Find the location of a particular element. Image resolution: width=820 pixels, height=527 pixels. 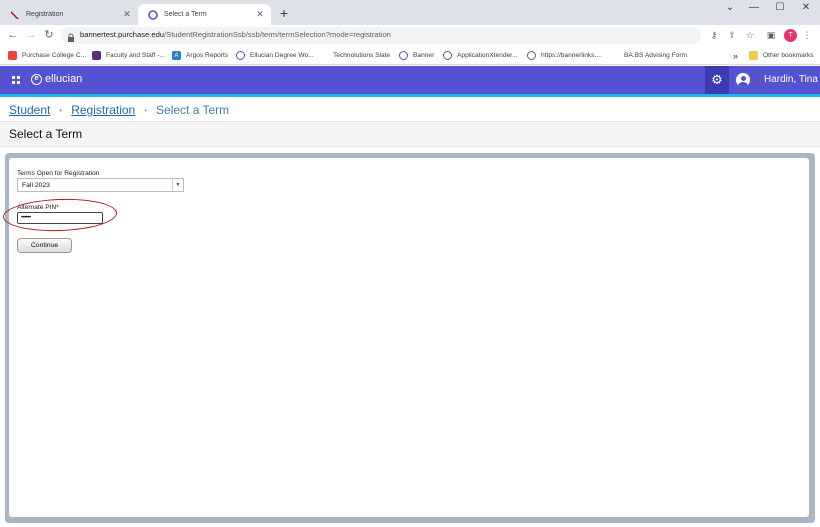

back-button: ← is located at coordinates (13, 35).